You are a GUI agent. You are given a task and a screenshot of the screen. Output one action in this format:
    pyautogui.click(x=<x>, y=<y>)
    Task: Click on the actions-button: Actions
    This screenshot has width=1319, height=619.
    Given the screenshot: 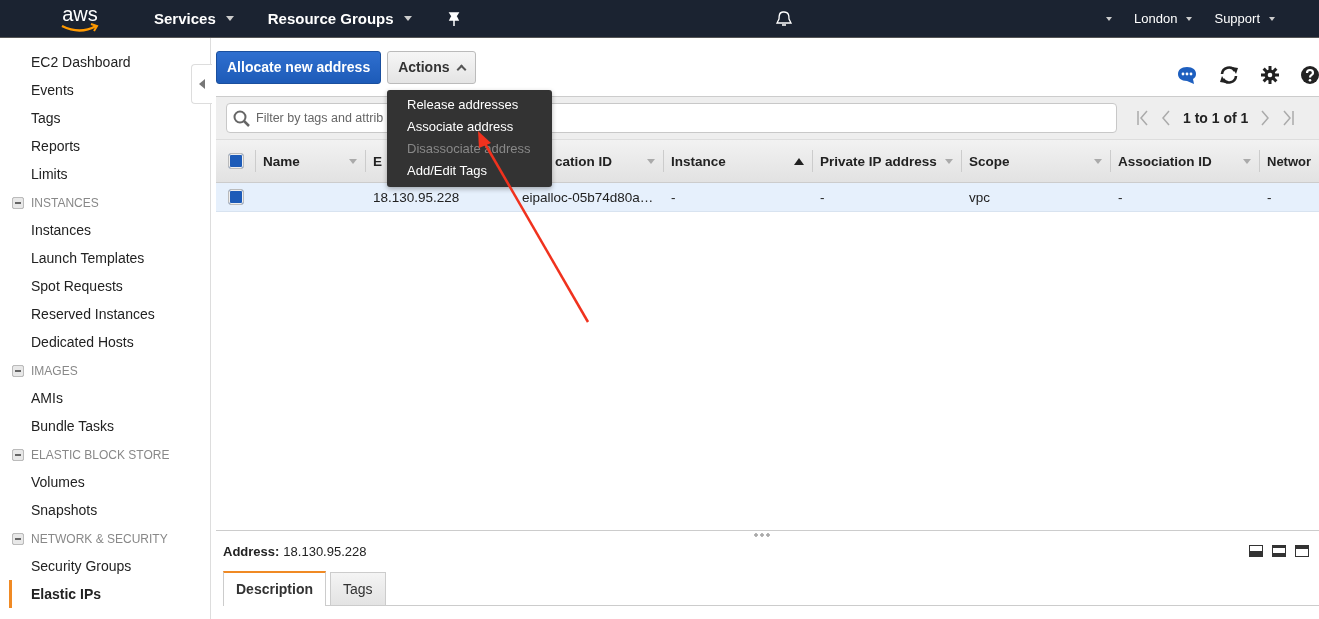 What is the action you would take?
    pyautogui.click(x=431, y=67)
    